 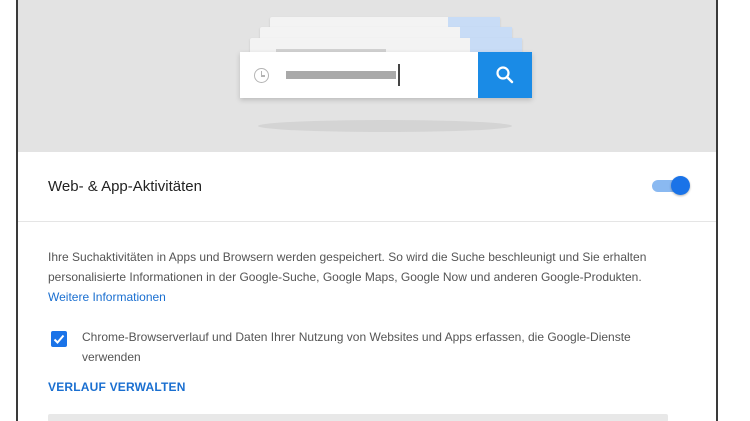 What do you see at coordinates (261, 75) in the screenshot?
I see `clock-icon` at bounding box center [261, 75].